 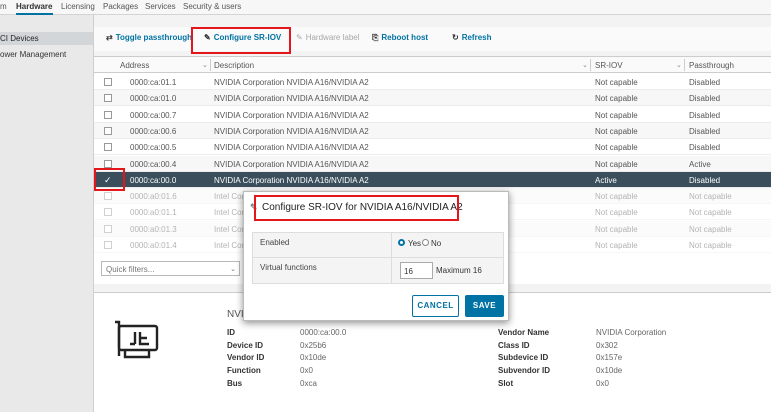 What do you see at coordinates (436, 243) in the screenshot?
I see `enabled-no-label: No` at bounding box center [436, 243].